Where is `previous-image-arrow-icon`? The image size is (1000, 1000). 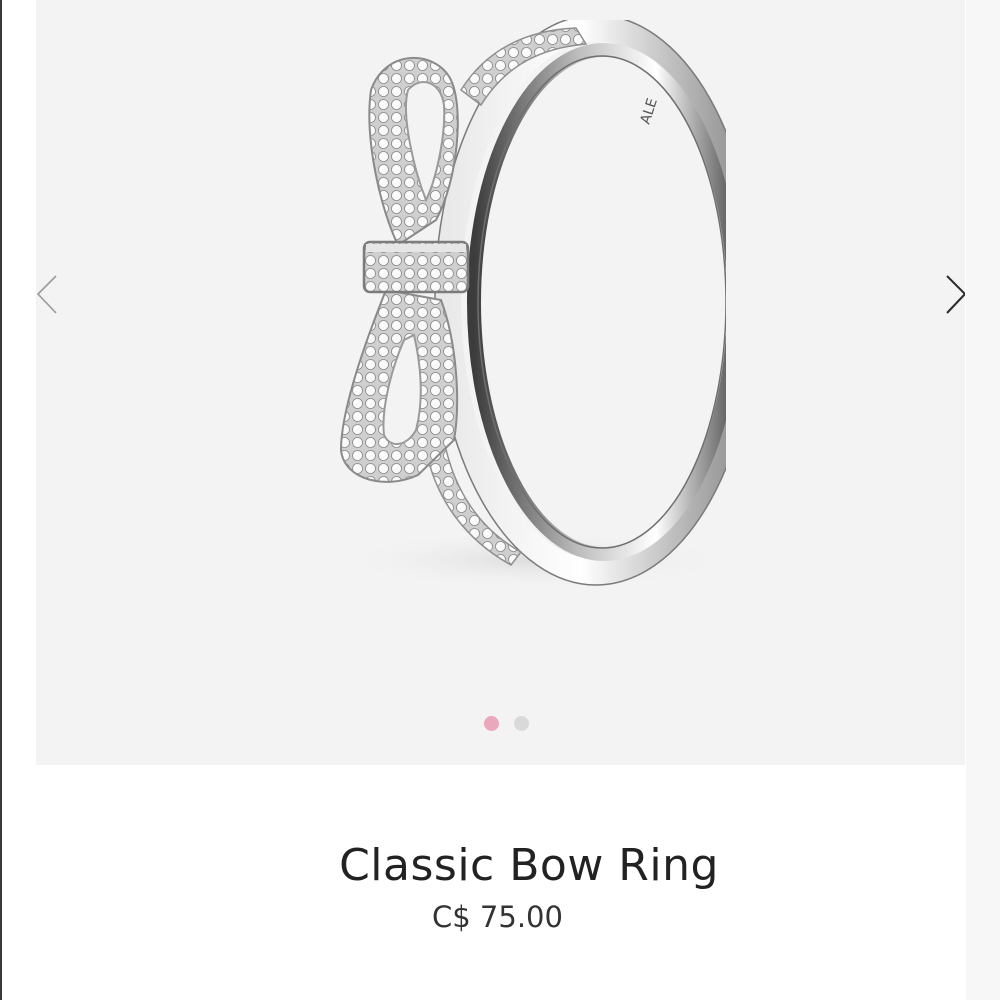
previous-image-arrow-icon is located at coordinates (51, 295).